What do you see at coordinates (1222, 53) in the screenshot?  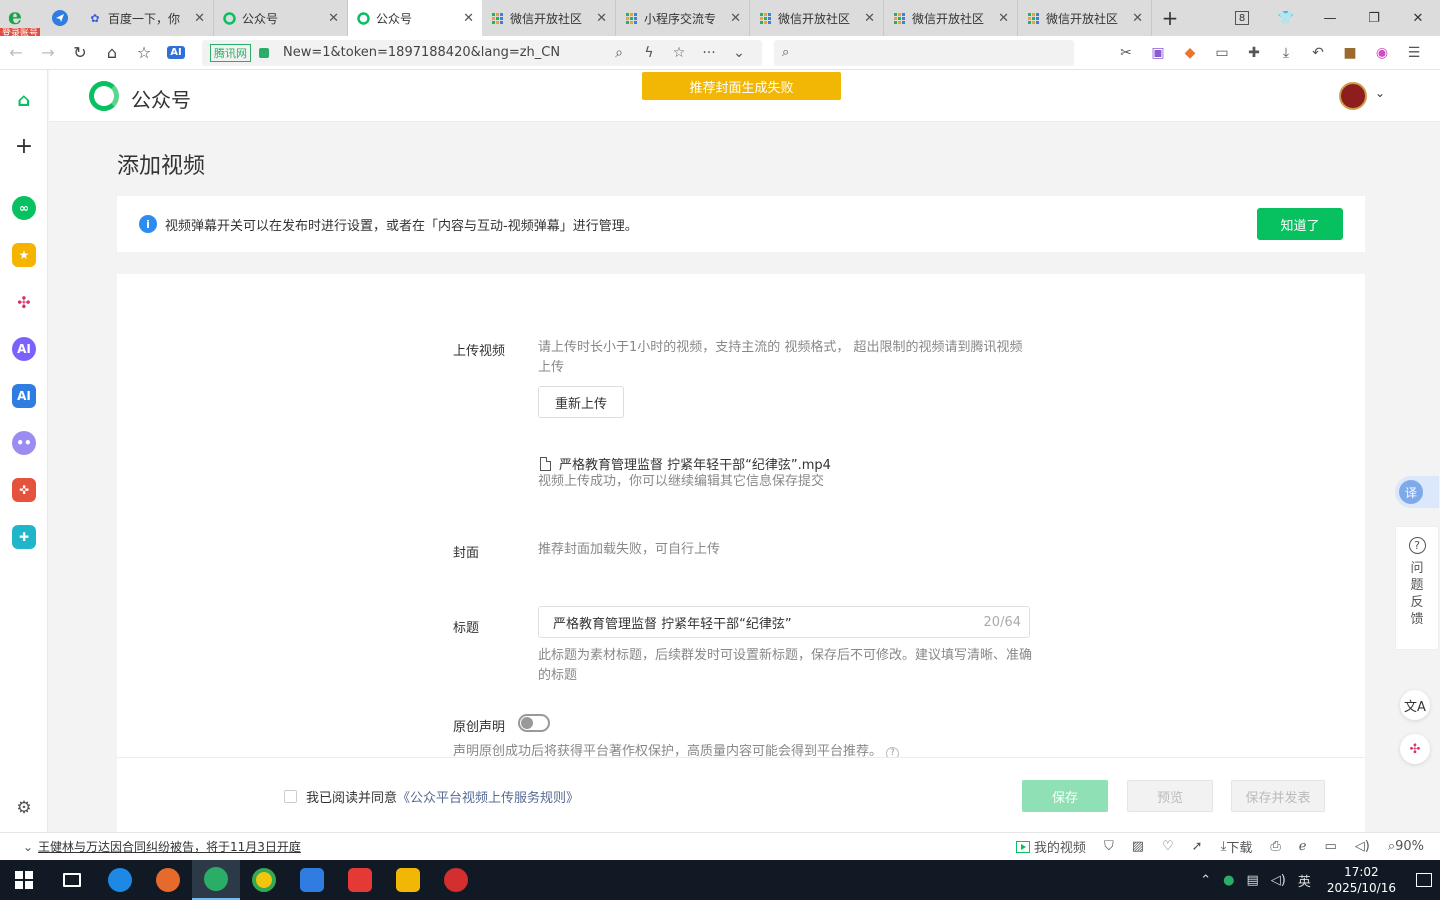 I see `screen-ext-icon: ▭` at bounding box center [1222, 53].